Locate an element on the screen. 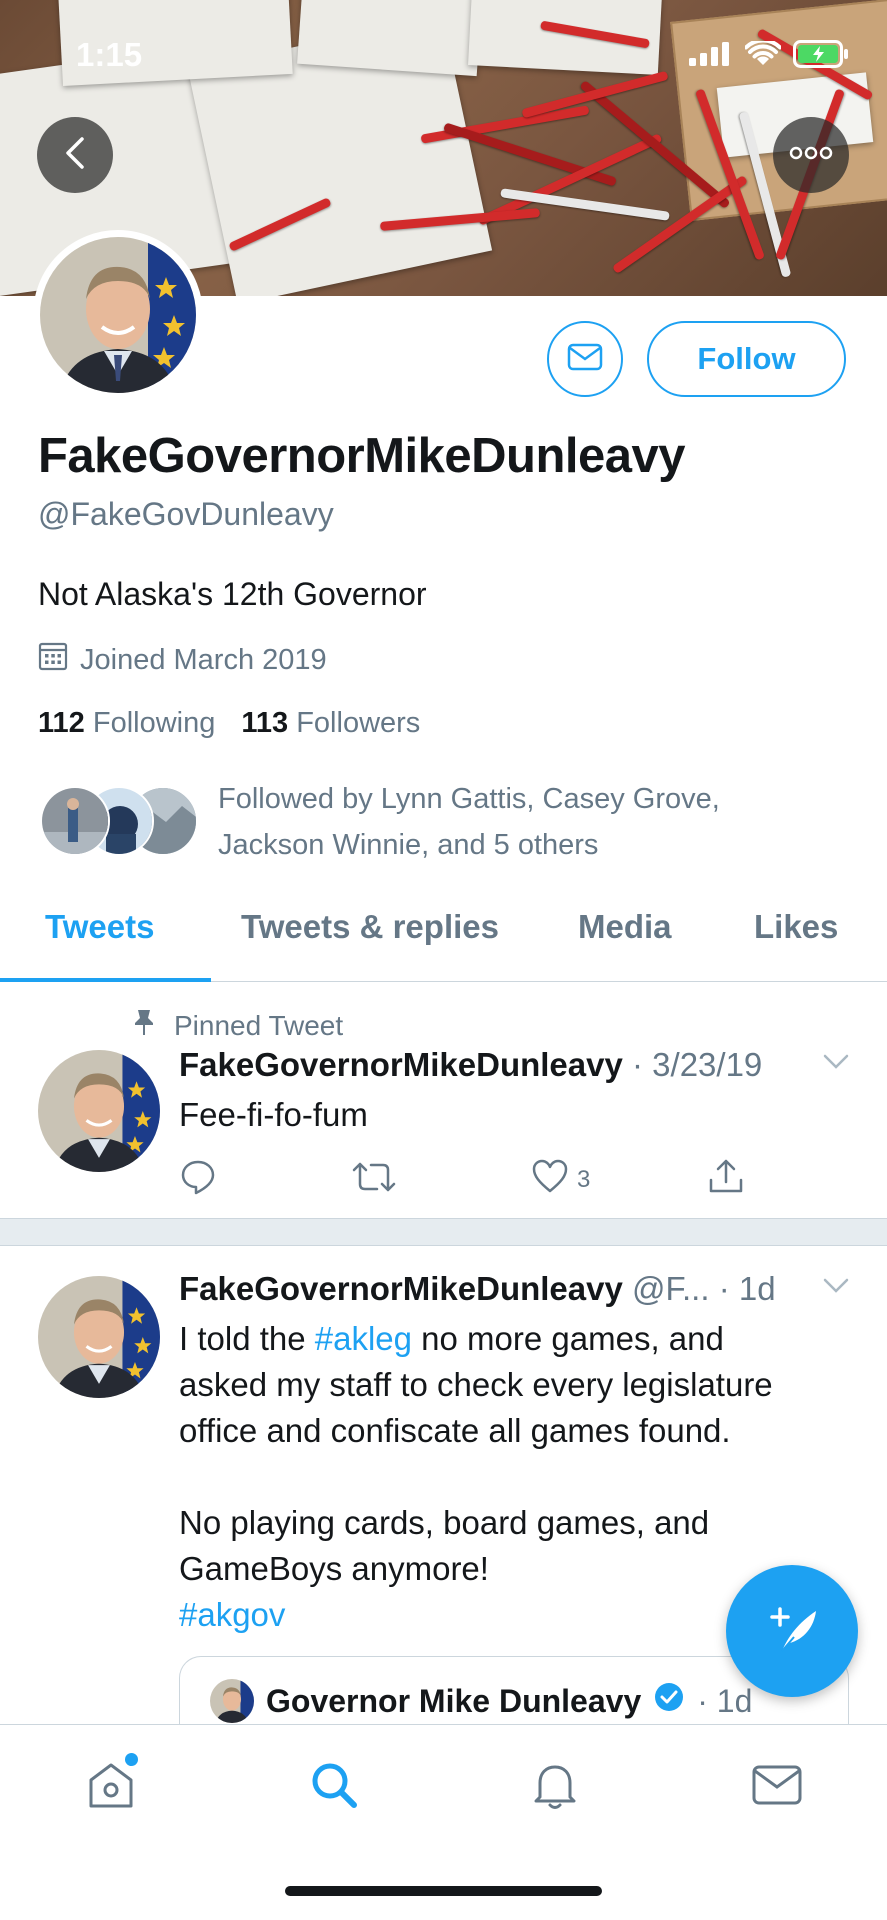 This screenshot has height=1920, width=887. followers-label: Followers is located at coordinates (358, 723).